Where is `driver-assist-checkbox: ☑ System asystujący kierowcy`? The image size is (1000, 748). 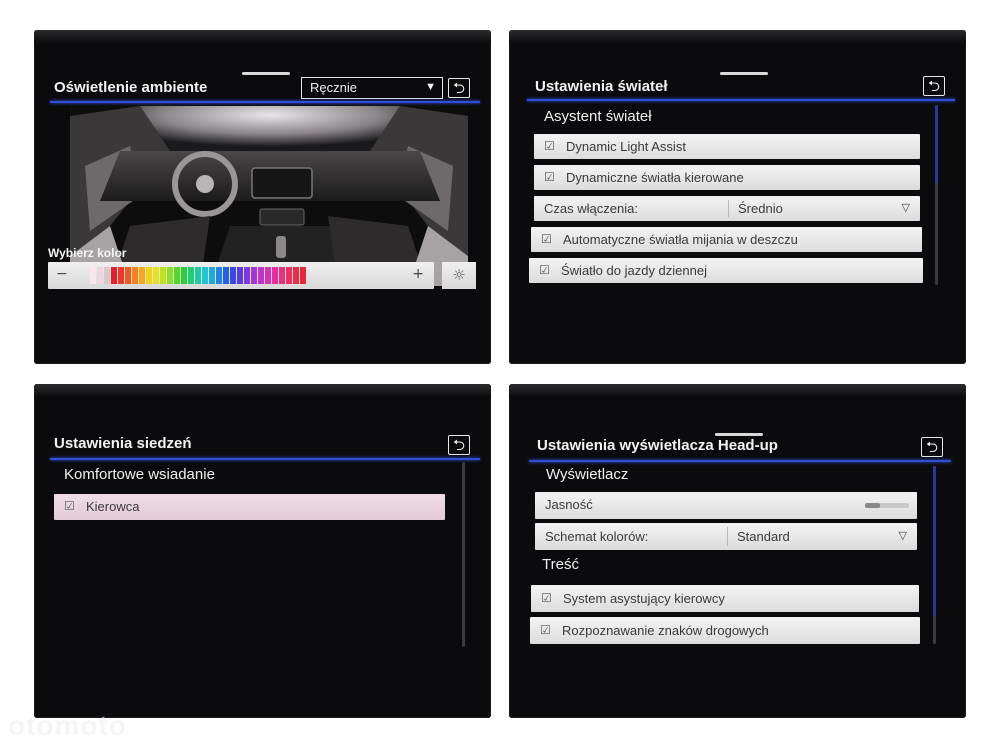 driver-assist-checkbox: ☑ System asystujący kierowcy is located at coordinates (725, 598).